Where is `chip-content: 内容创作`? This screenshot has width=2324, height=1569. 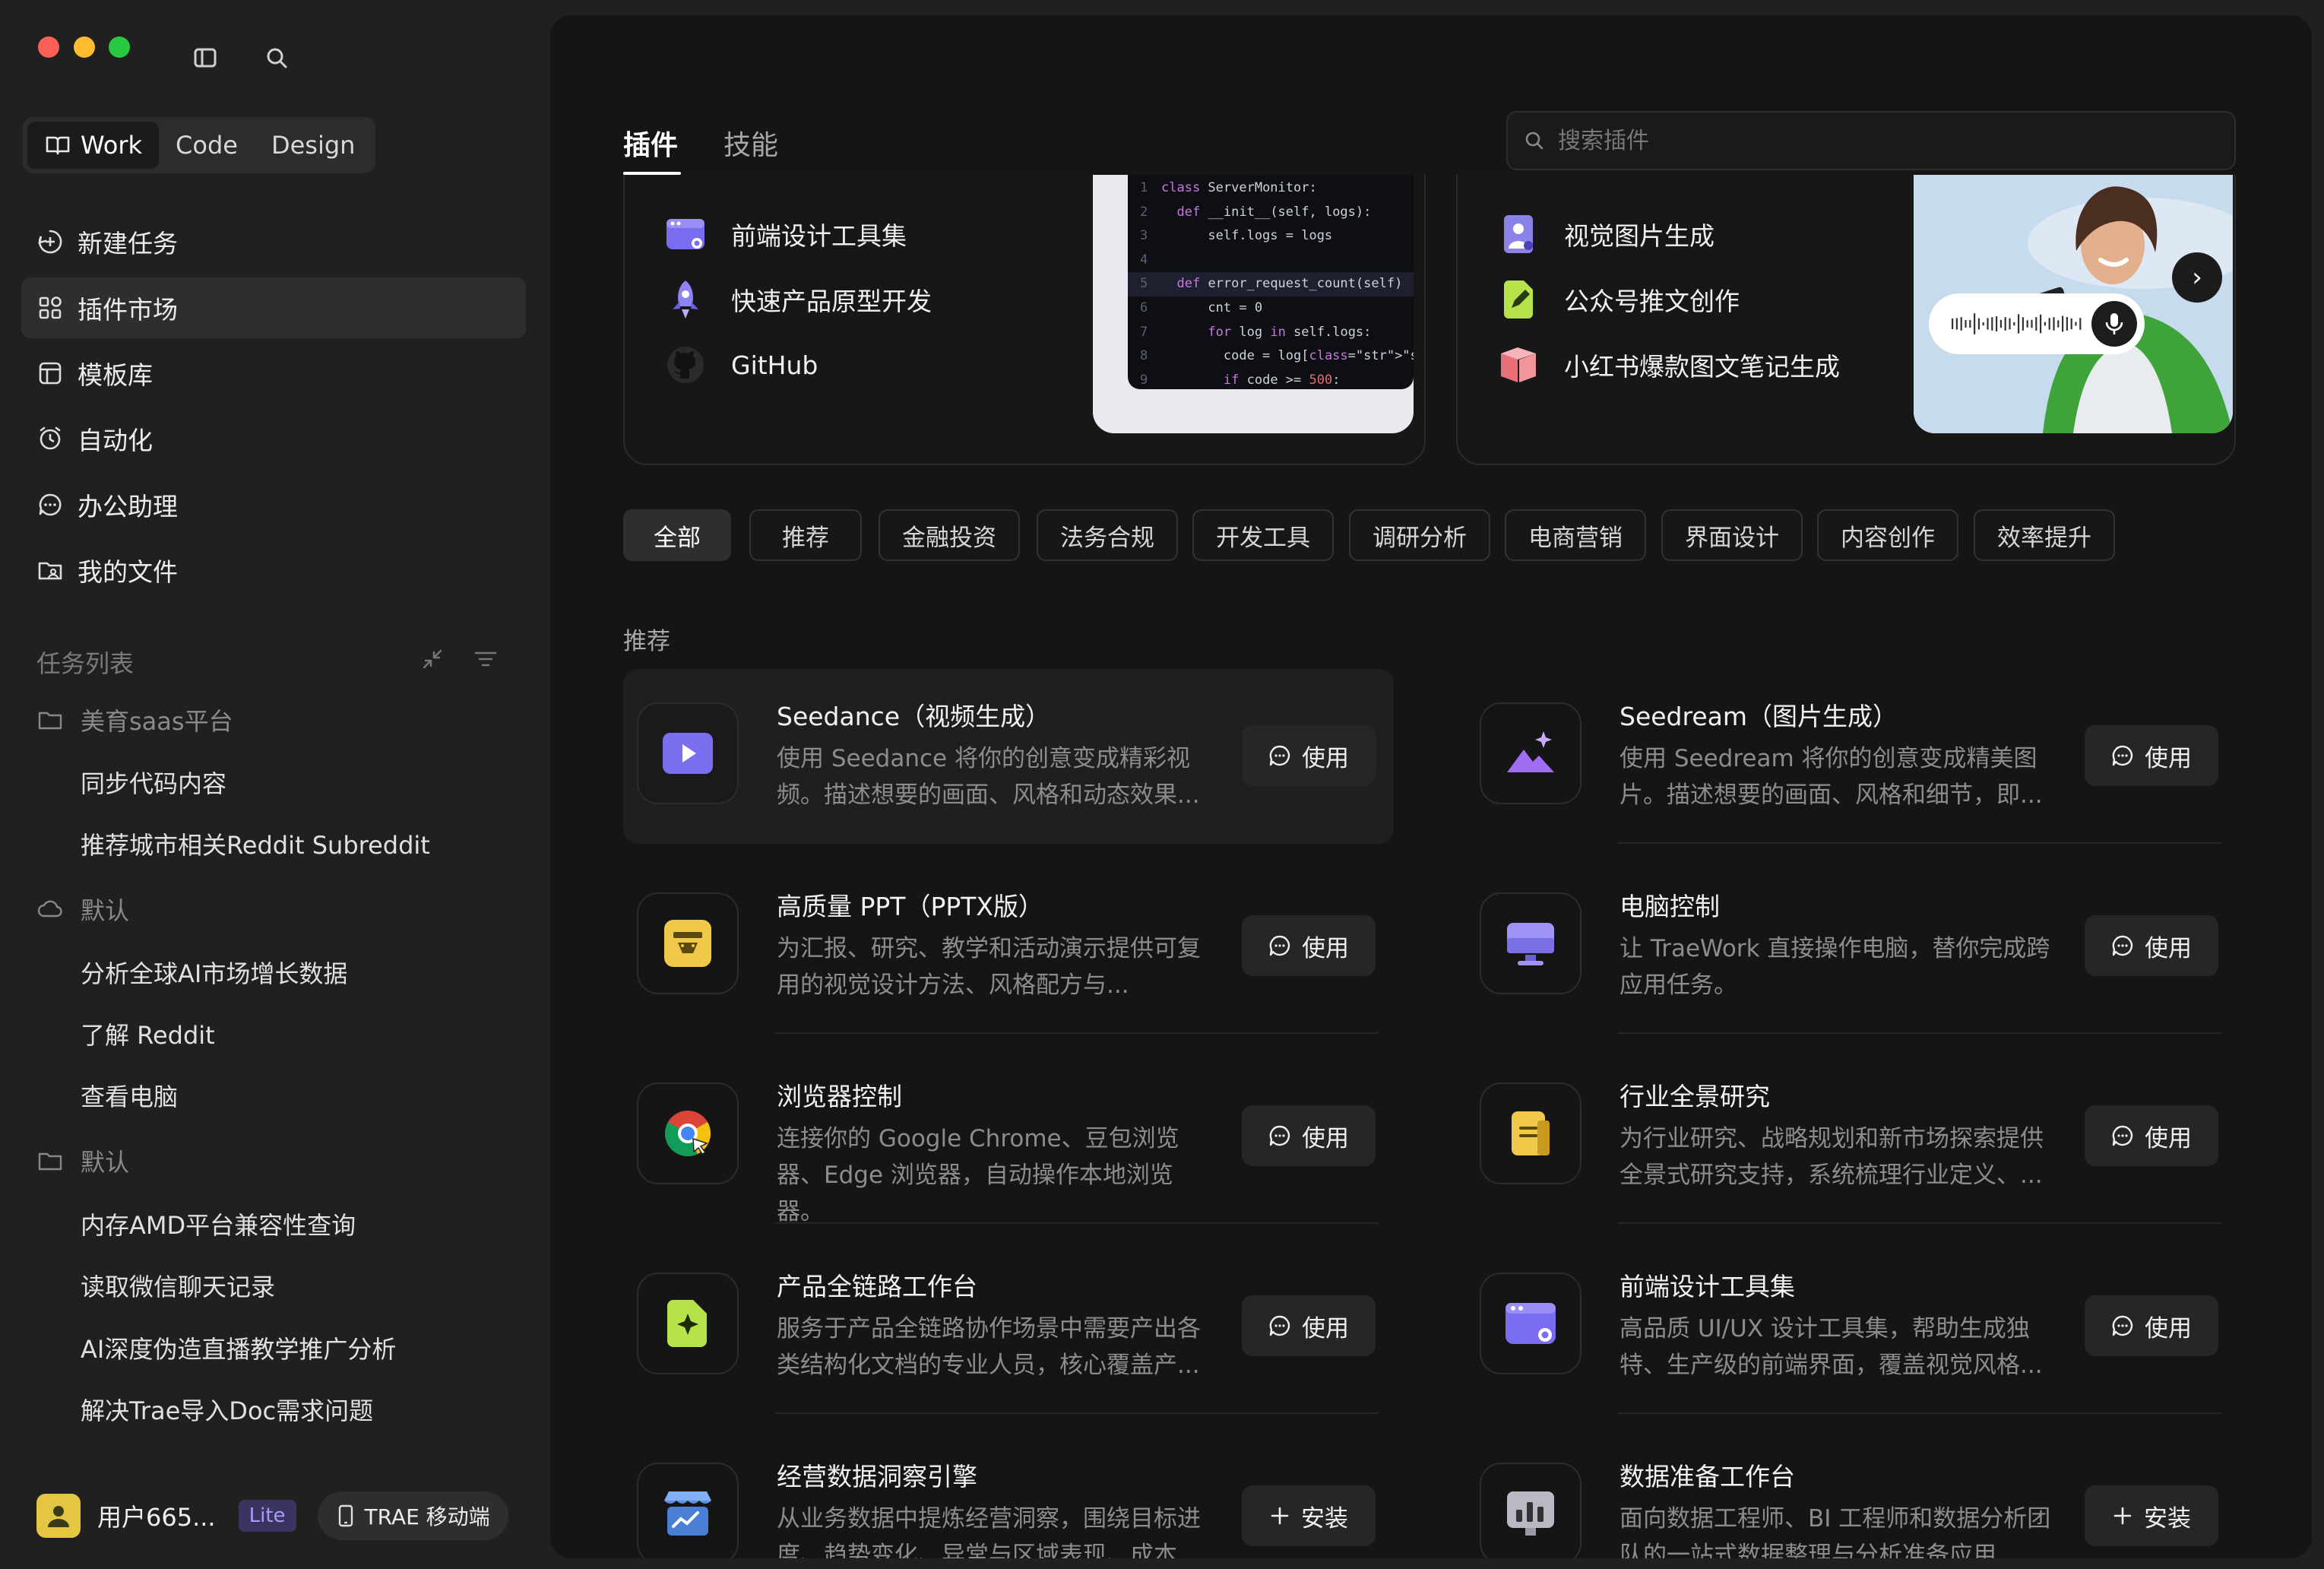
chip-content: 内容创作 is located at coordinates (1887, 535).